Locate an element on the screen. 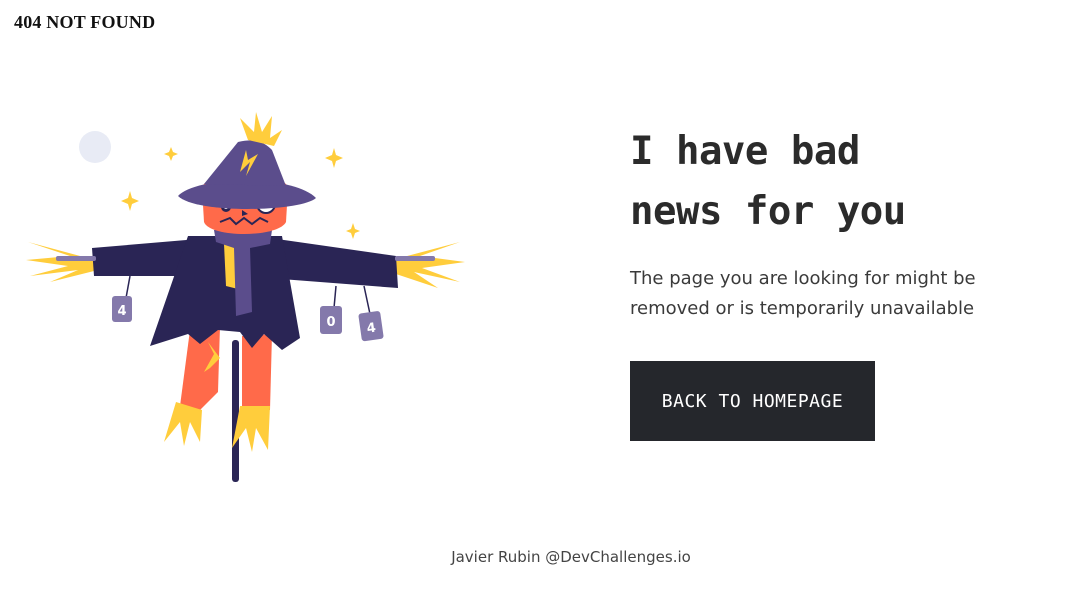 This screenshot has height=591, width=1069. back-to-homepage-button: BACK TO HOMEPAGE is located at coordinates (752, 401).